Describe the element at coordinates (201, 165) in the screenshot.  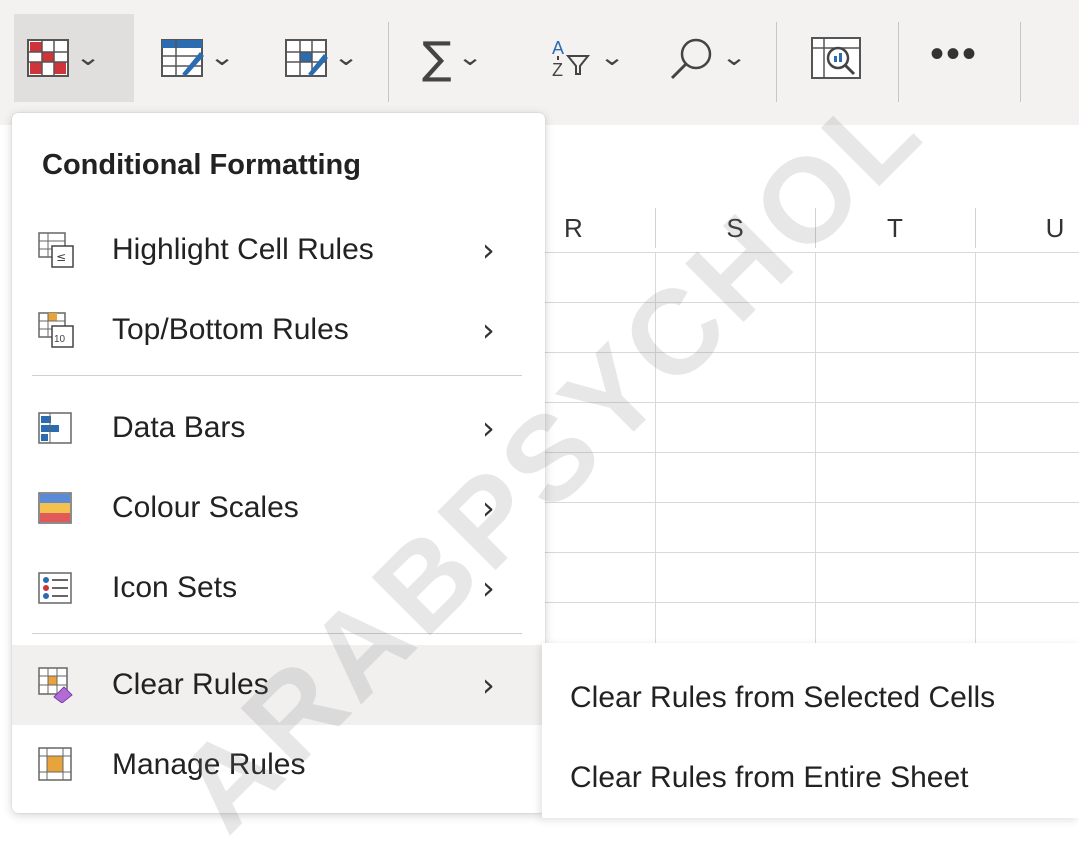
I see `menu-title: Conditional Formatting` at that location.